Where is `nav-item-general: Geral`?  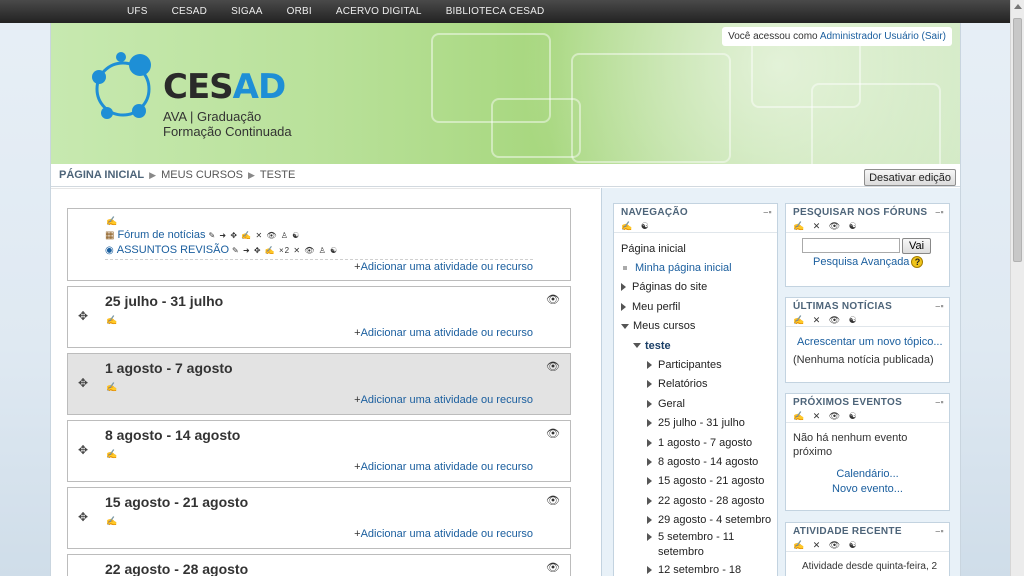 nav-item-general: Geral is located at coordinates (699, 403).